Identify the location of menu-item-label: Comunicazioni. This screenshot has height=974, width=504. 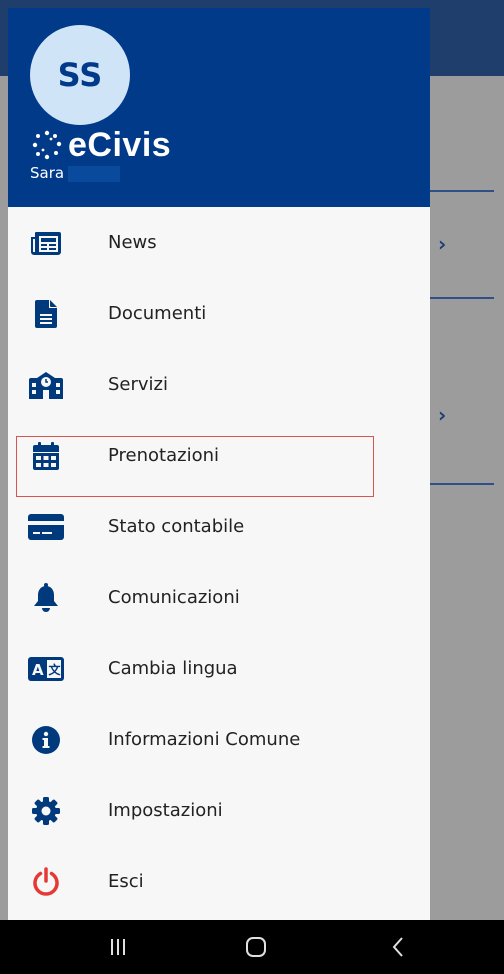
(174, 597).